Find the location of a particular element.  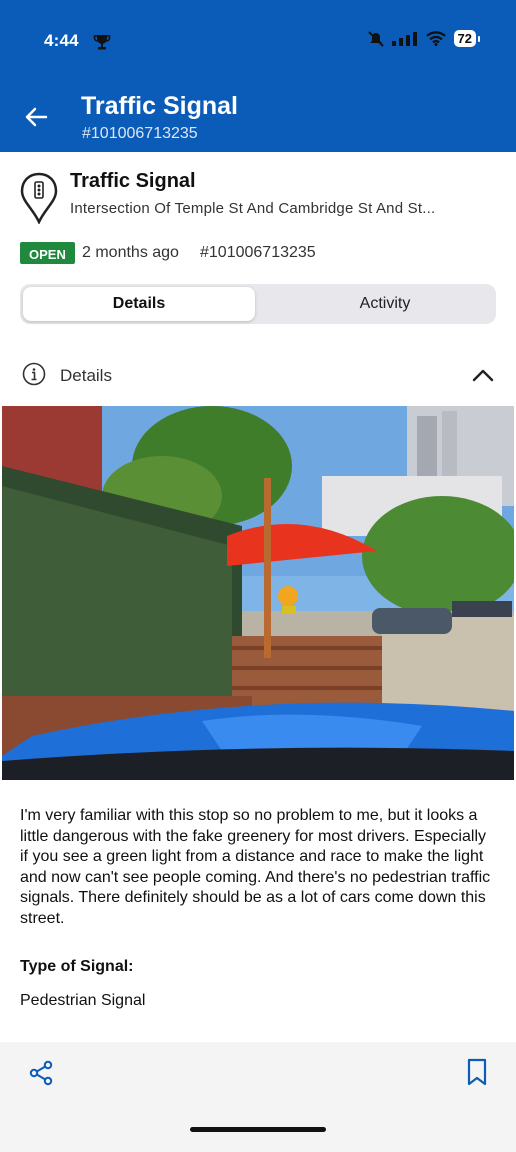

request-title: Traffic Signal is located at coordinates (133, 181).